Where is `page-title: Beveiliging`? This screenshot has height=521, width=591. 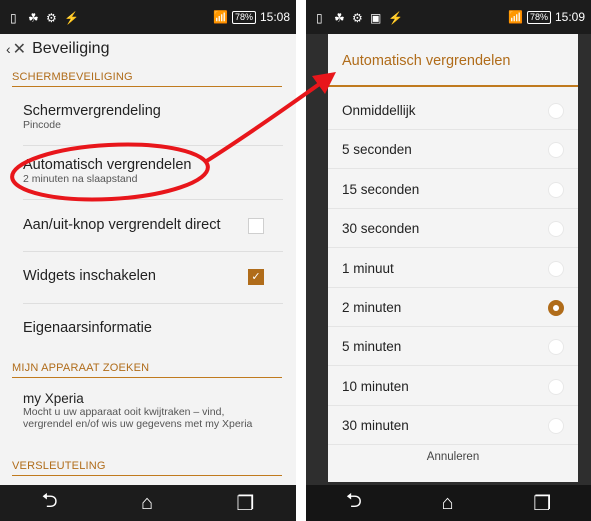
page-title: Beveiliging is located at coordinates (71, 48).